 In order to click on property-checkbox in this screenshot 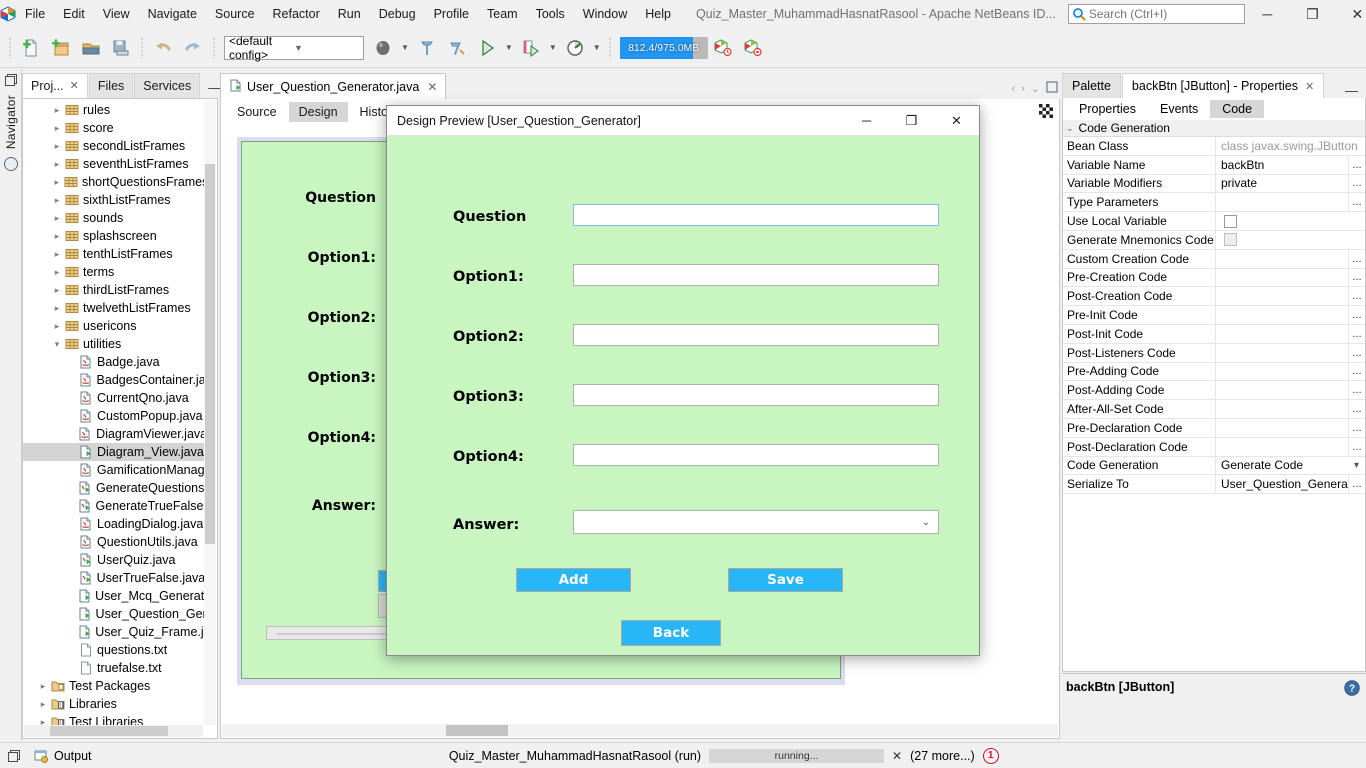, I will do `click(1230, 240)`.